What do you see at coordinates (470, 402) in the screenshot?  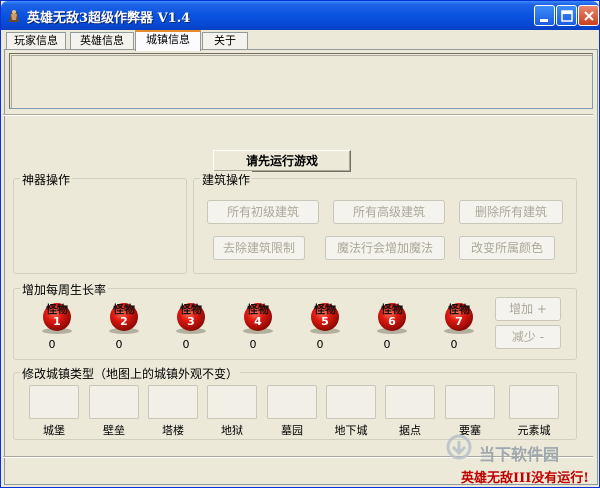 I see `town-fortress-button` at bounding box center [470, 402].